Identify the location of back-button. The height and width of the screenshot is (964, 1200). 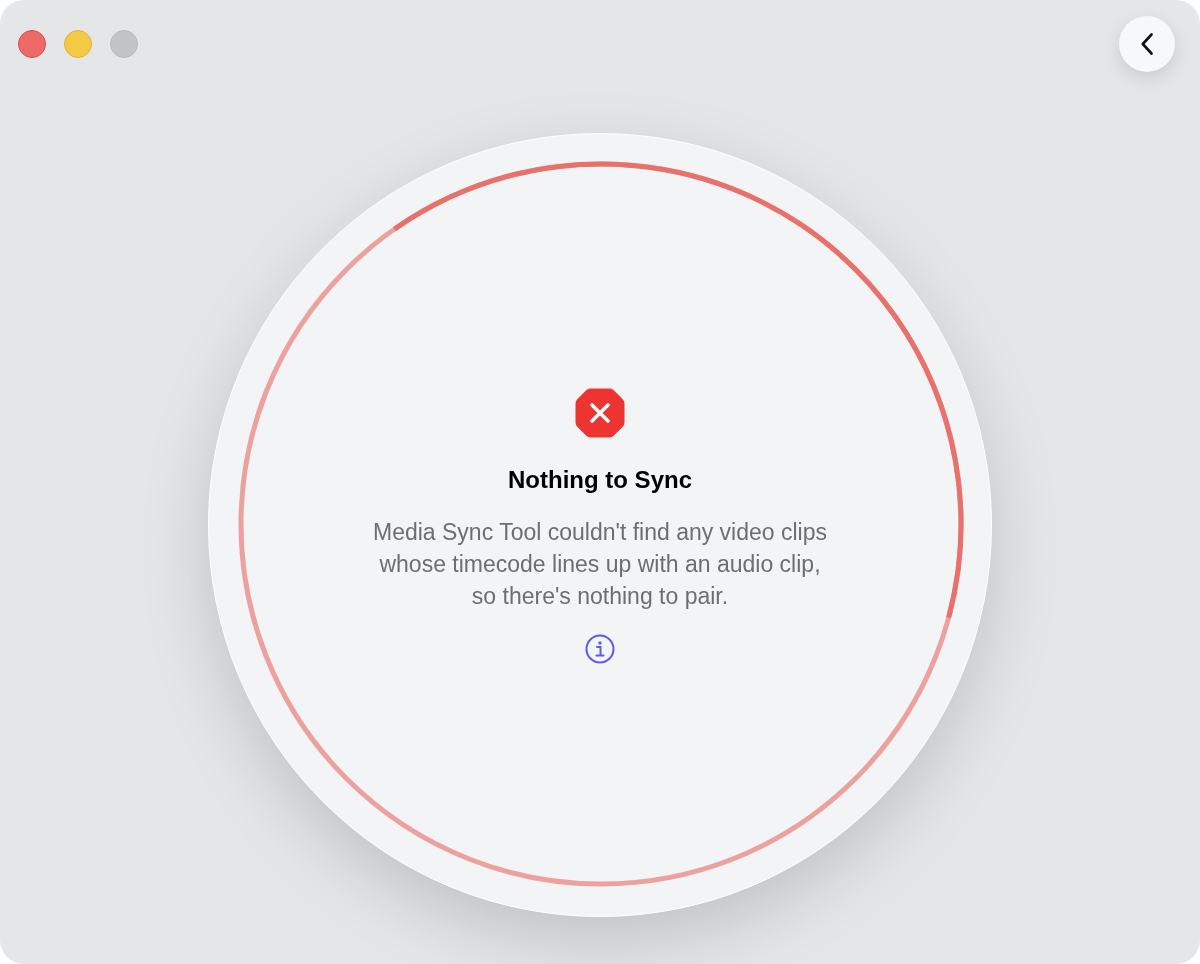
(1147, 44).